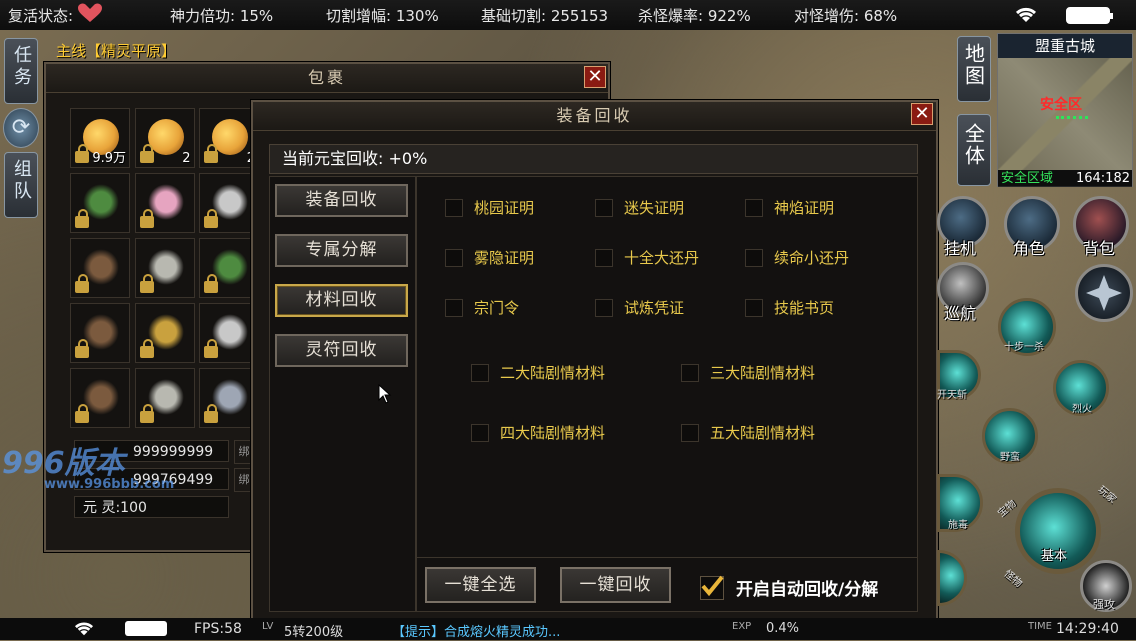  Describe the element at coordinates (116, 50) in the screenshot. I see `main-quest-label: 主线【精灵平原】` at that location.